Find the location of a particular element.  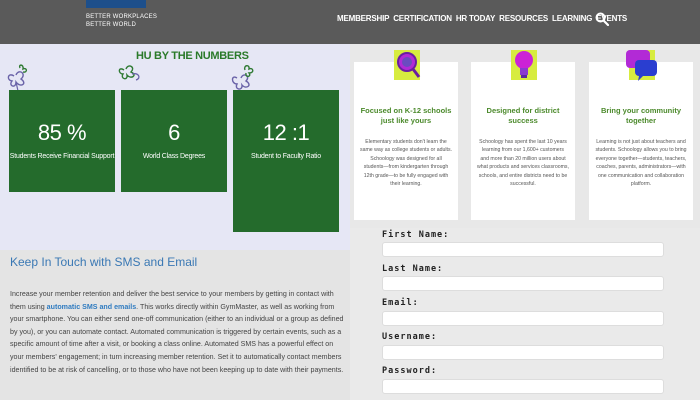

stat-value: 6 is located at coordinates (174, 132).